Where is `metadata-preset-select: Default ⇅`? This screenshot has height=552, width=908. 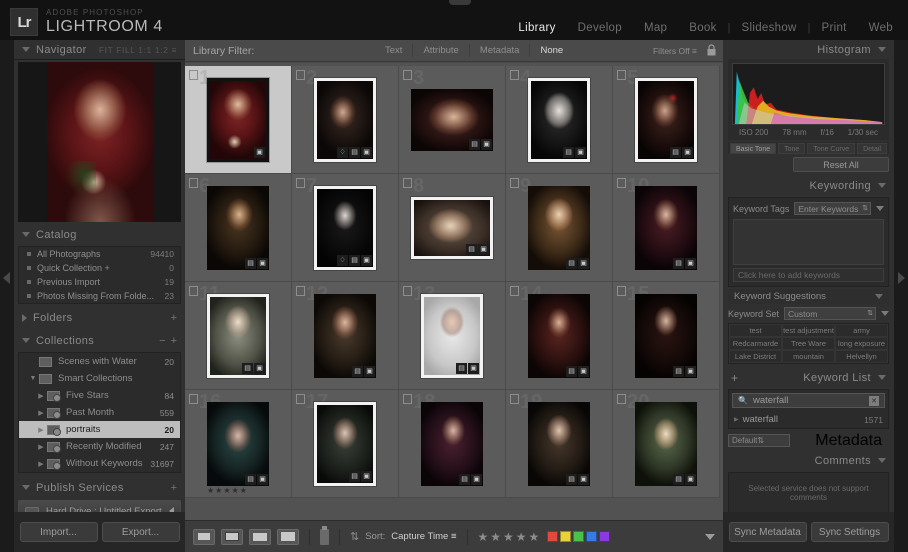
metadata-preset-select: Default ⇅ is located at coordinates (759, 440).